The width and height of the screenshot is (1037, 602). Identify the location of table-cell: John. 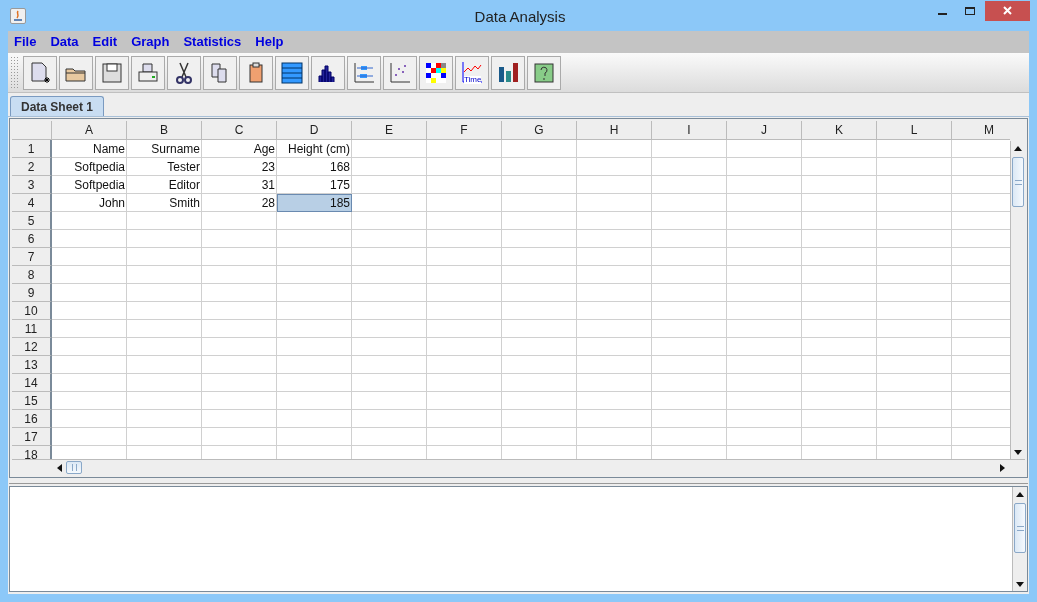
(89, 203).